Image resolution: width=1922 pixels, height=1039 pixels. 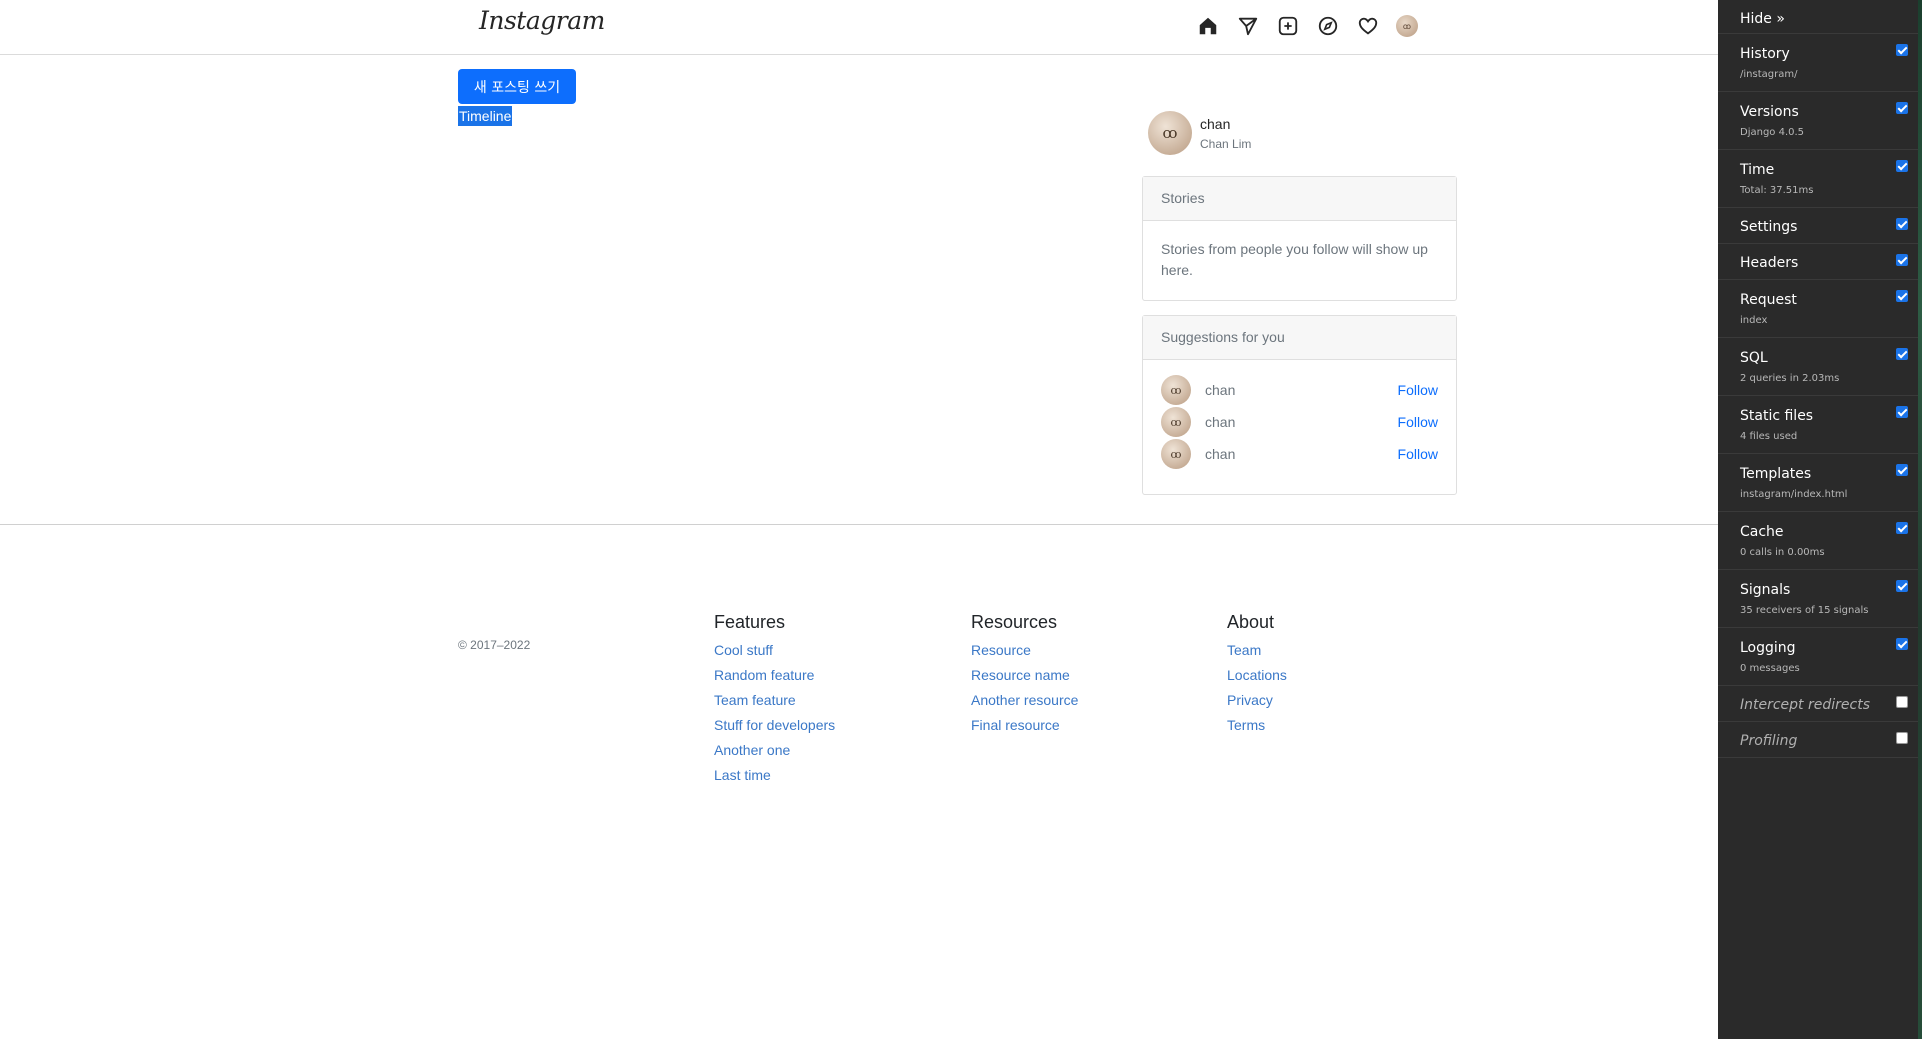 What do you see at coordinates (750, 622) in the screenshot?
I see `footer-features-title: Features` at bounding box center [750, 622].